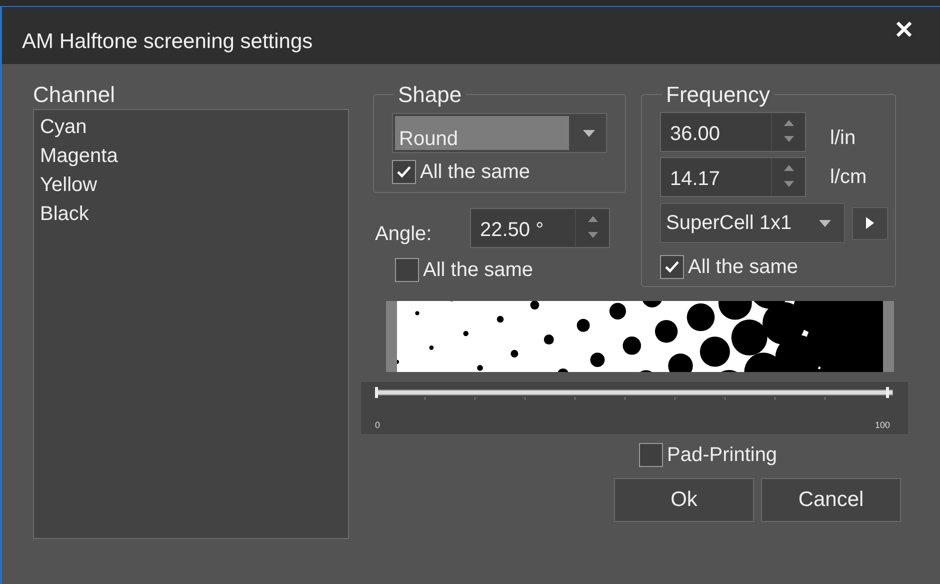 The height and width of the screenshot is (584, 940). I want to click on field-value: 14.17, so click(695, 179).